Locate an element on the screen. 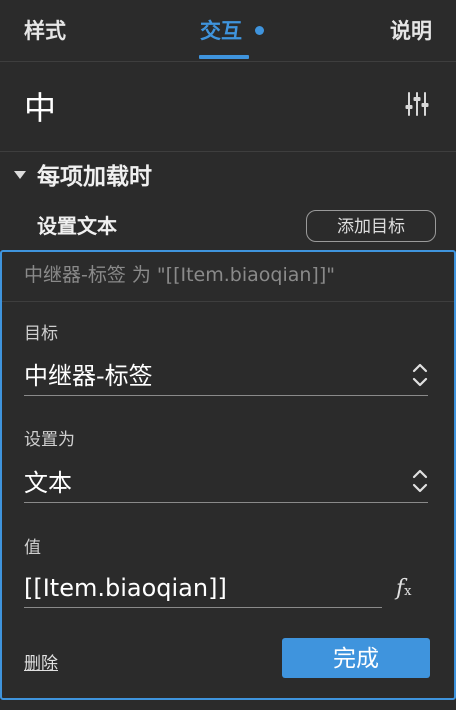  active-tab-underline is located at coordinates (224, 57).